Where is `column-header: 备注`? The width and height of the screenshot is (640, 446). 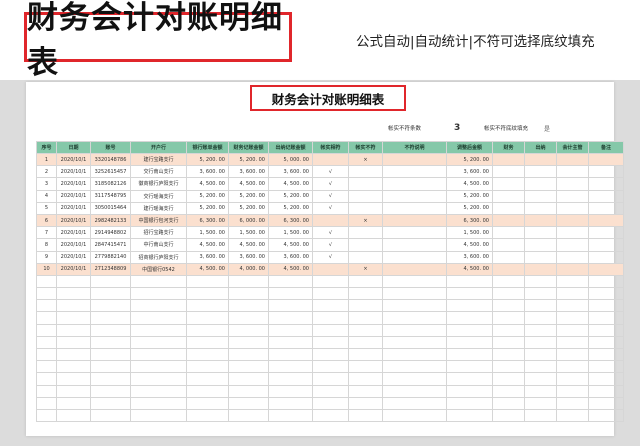 column-header: 备注 is located at coordinates (606, 147).